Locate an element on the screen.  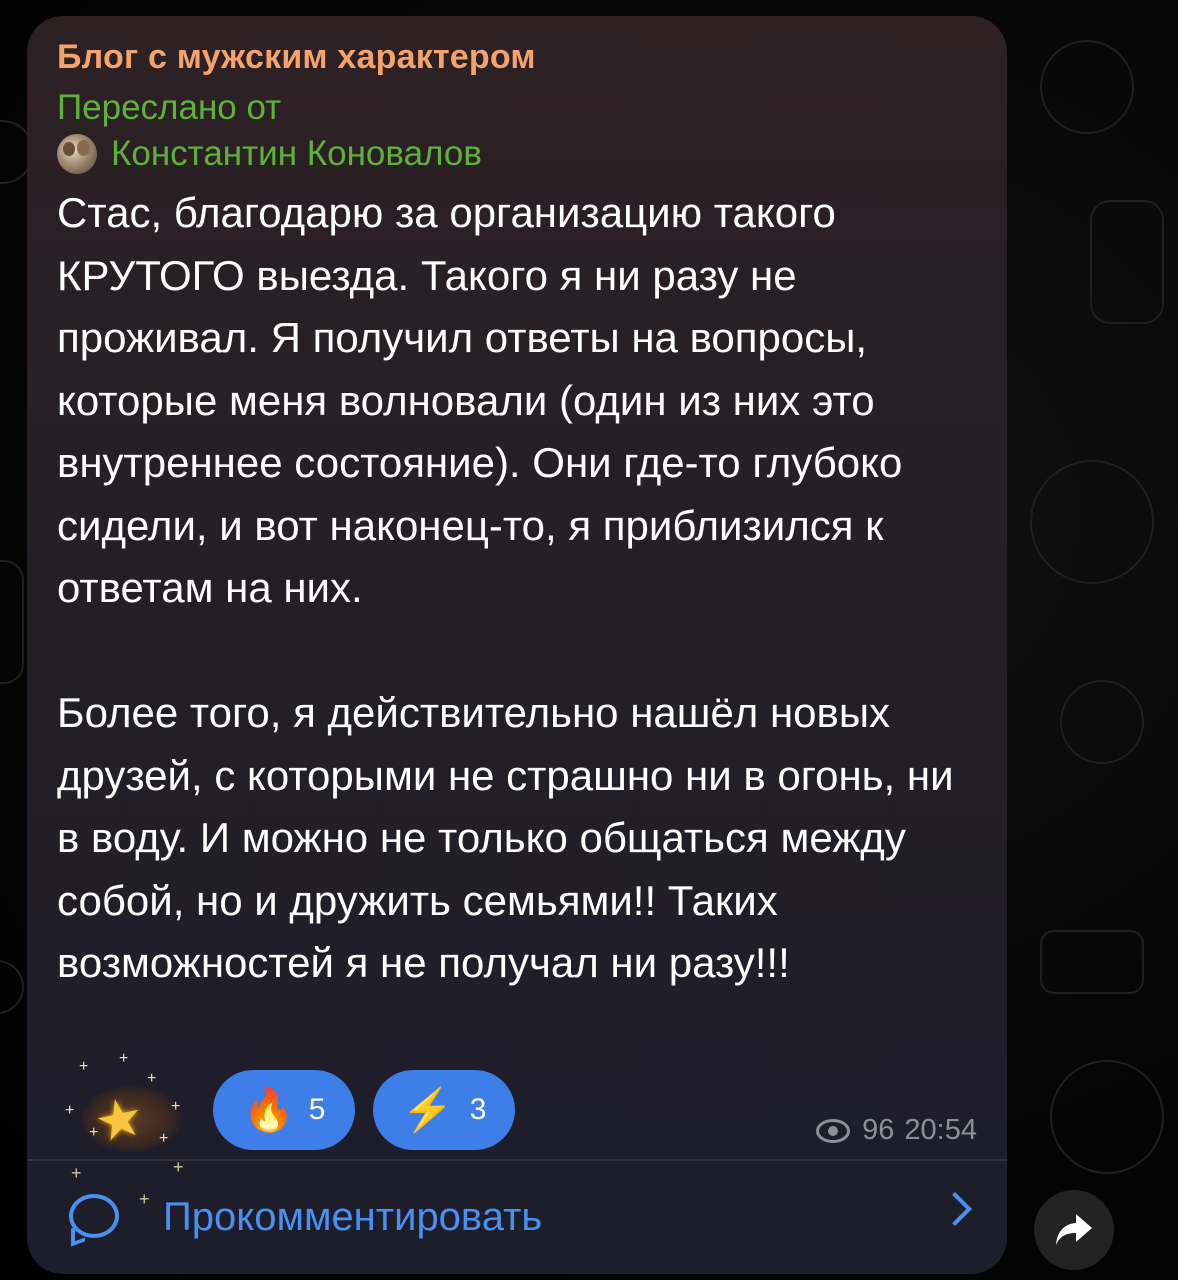
reaction-count: 5 is located at coordinates (317, 1109).